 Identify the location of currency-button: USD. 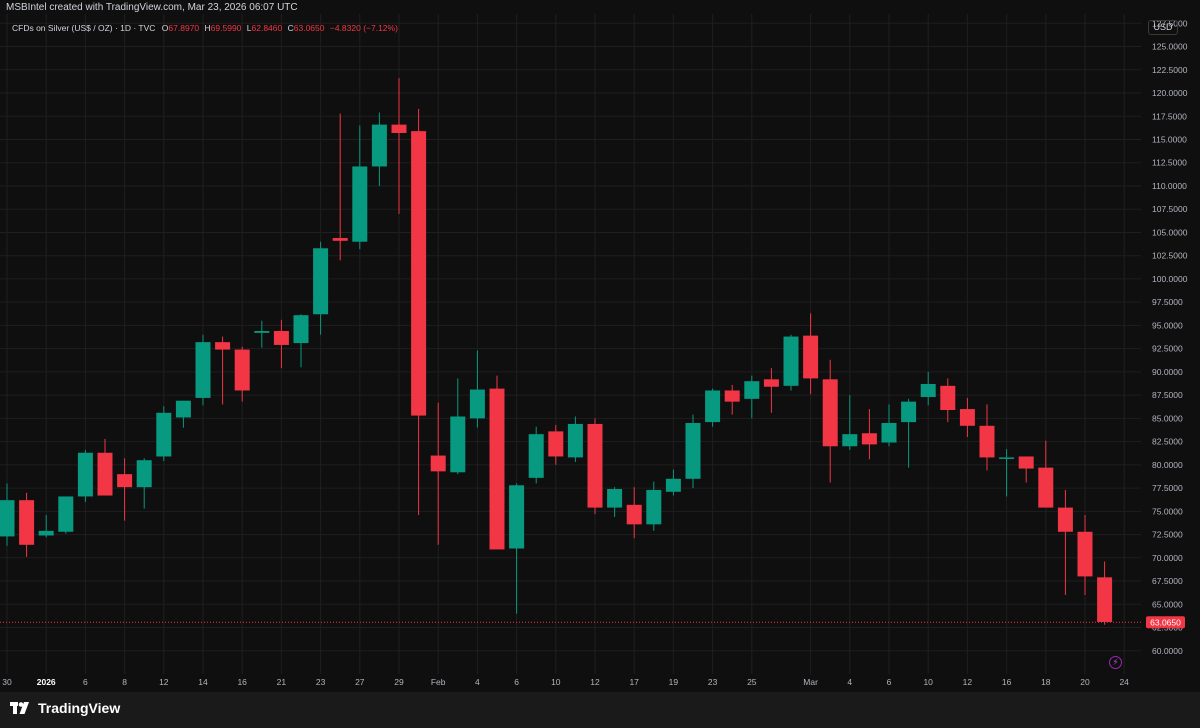
(1163, 27).